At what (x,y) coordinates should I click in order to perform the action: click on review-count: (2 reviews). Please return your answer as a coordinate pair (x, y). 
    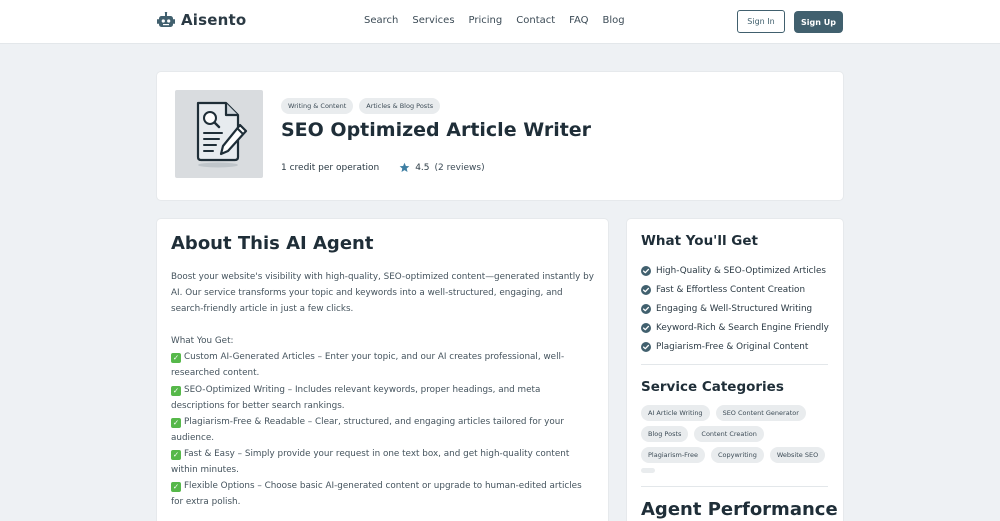
    Looking at the image, I should click on (460, 168).